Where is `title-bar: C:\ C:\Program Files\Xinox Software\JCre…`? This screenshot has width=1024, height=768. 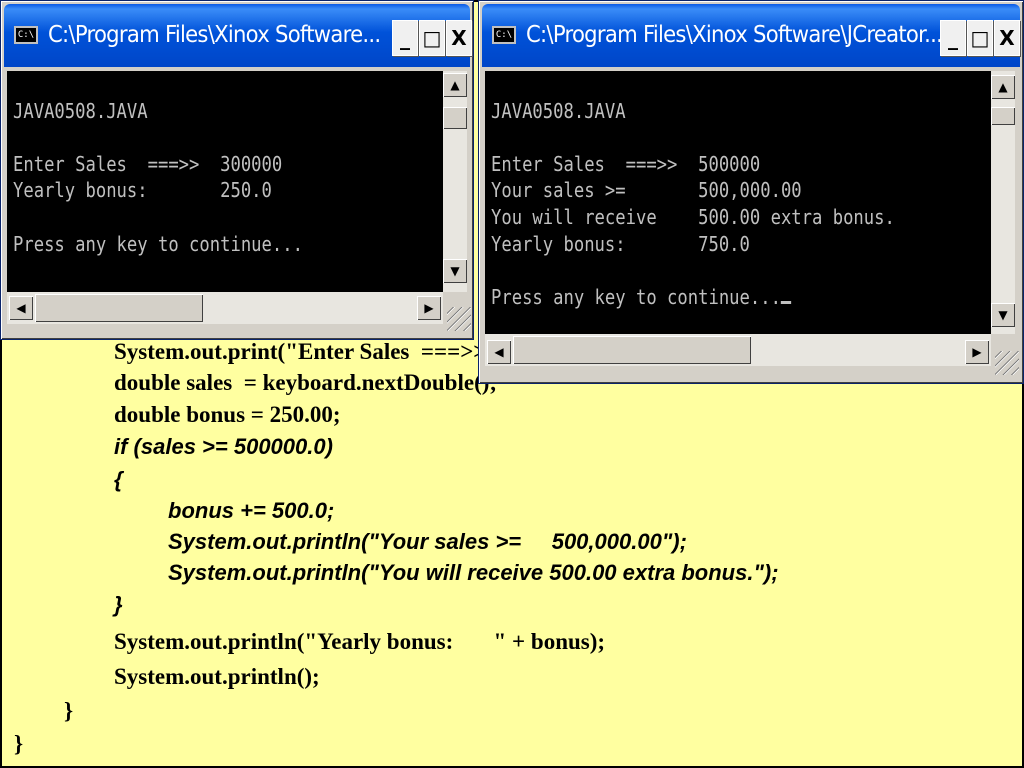 title-bar: C:\ C:\Program Files\Xinox Software\JCre… is located at coordinates (751, 35).